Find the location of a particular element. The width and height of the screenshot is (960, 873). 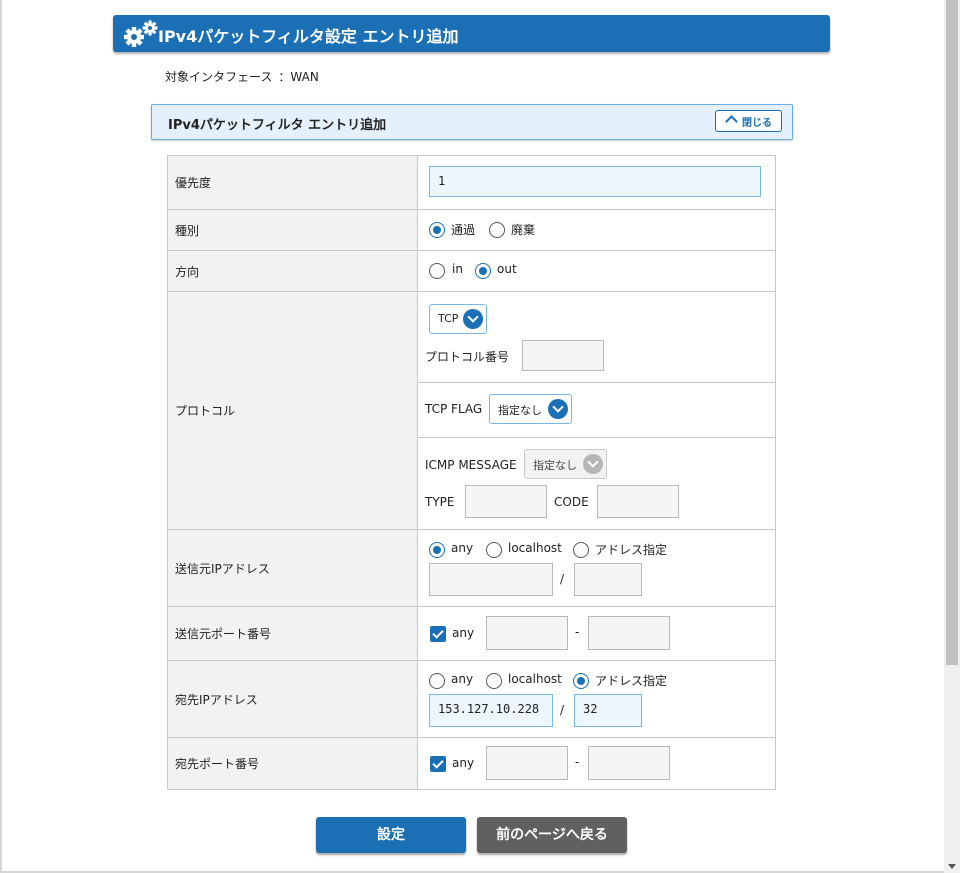

priority-input: 1 is located at coordinates (595, 181).